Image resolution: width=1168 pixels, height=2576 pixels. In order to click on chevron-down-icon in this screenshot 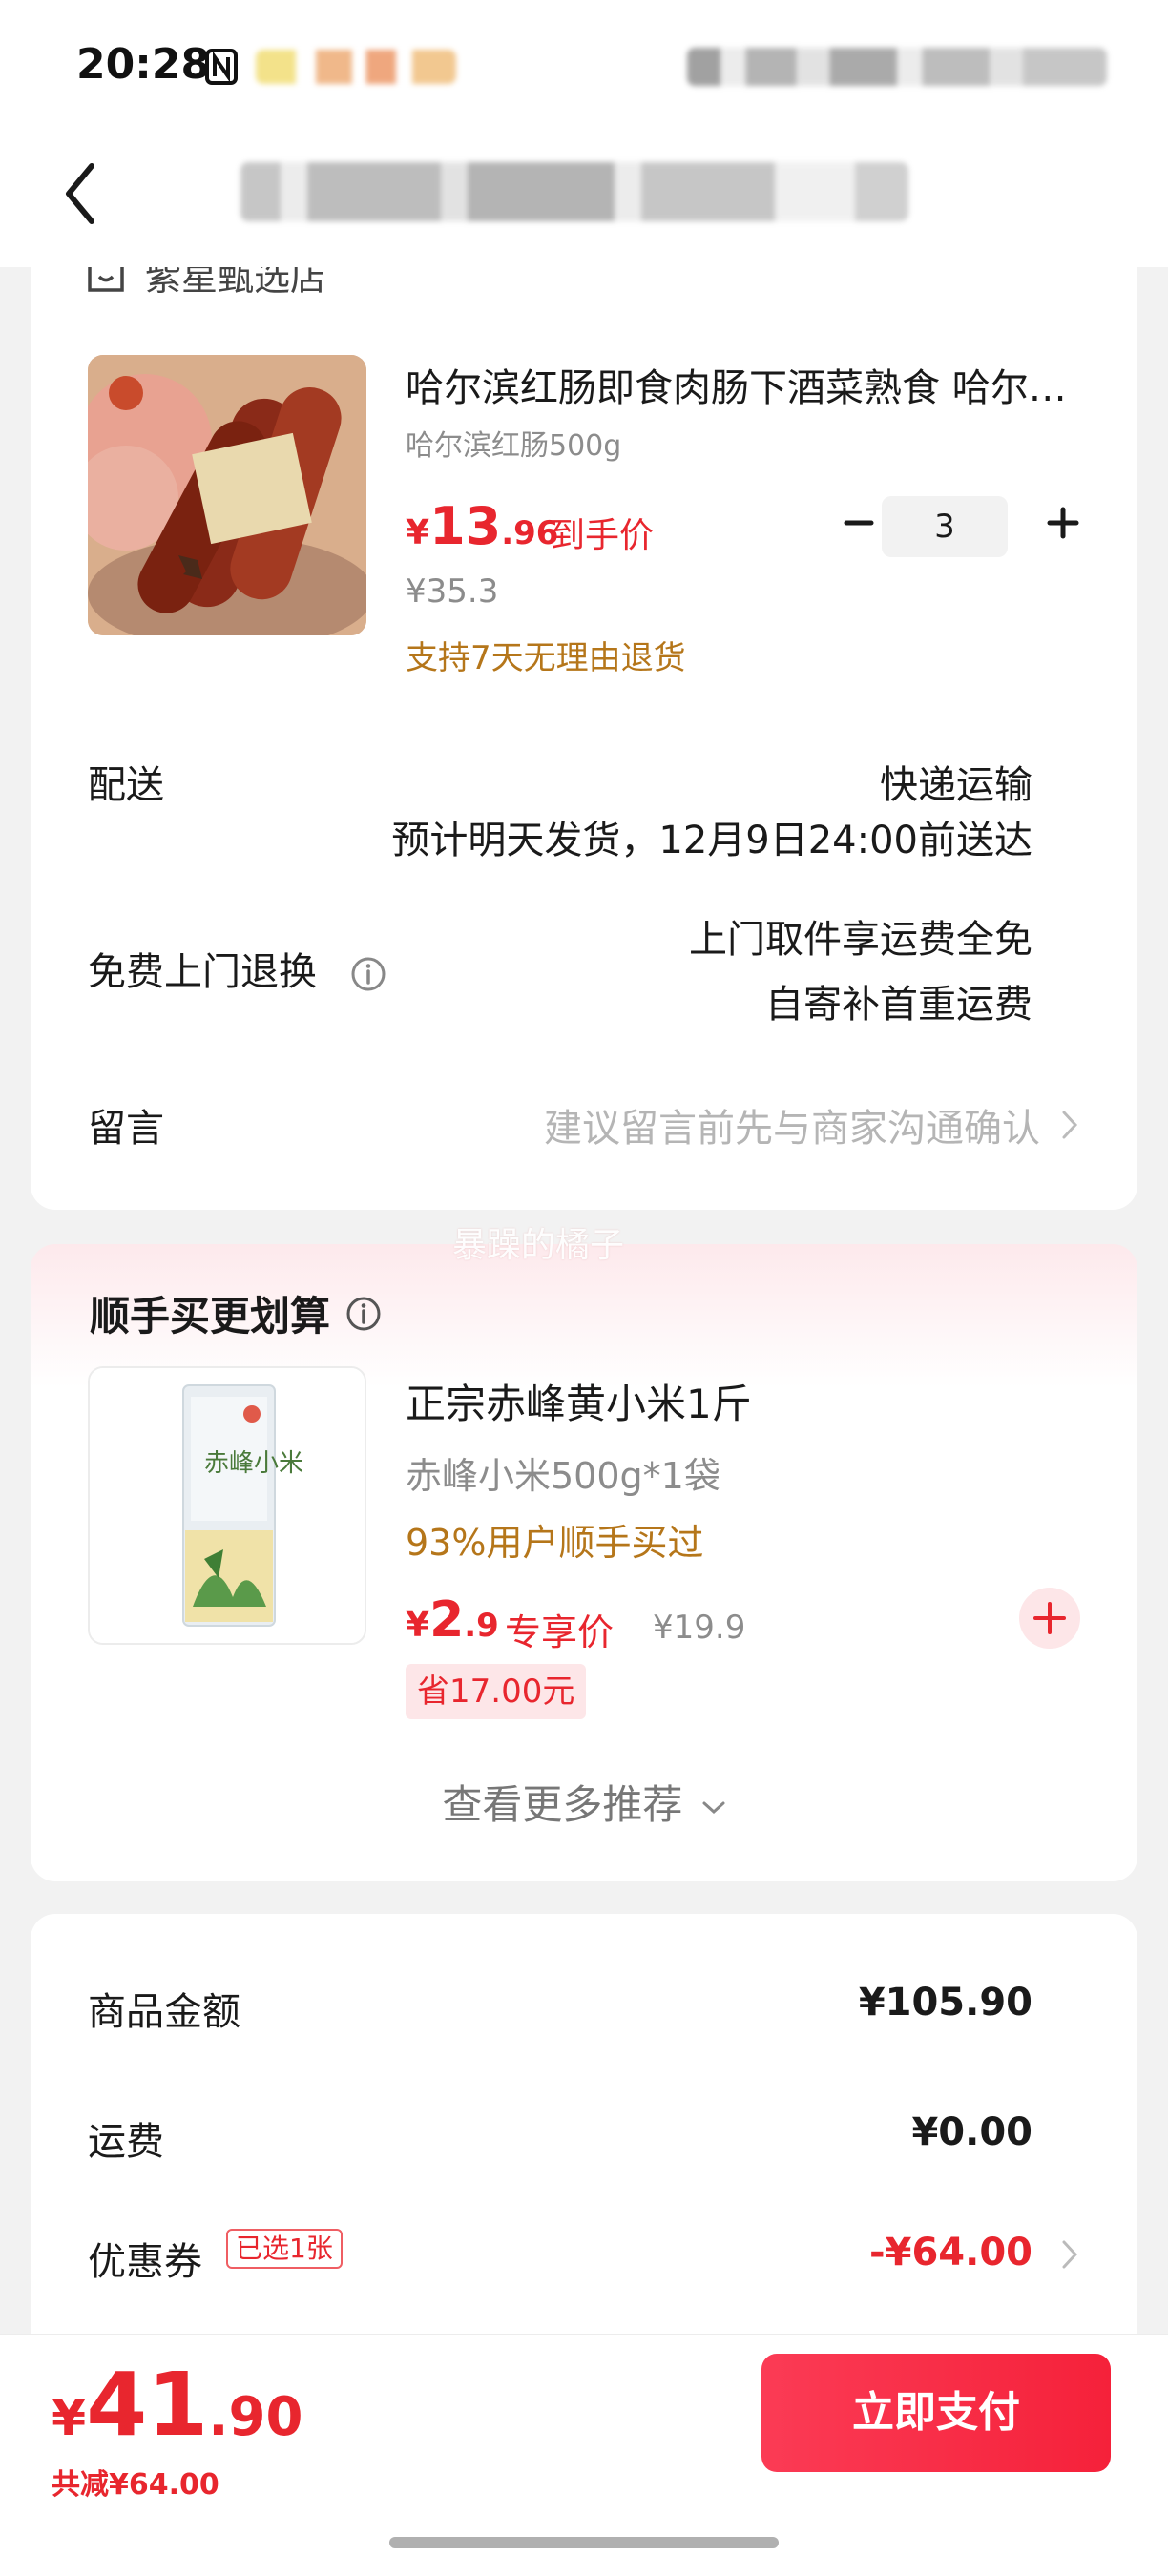, I will do `click(714, 1807)`.